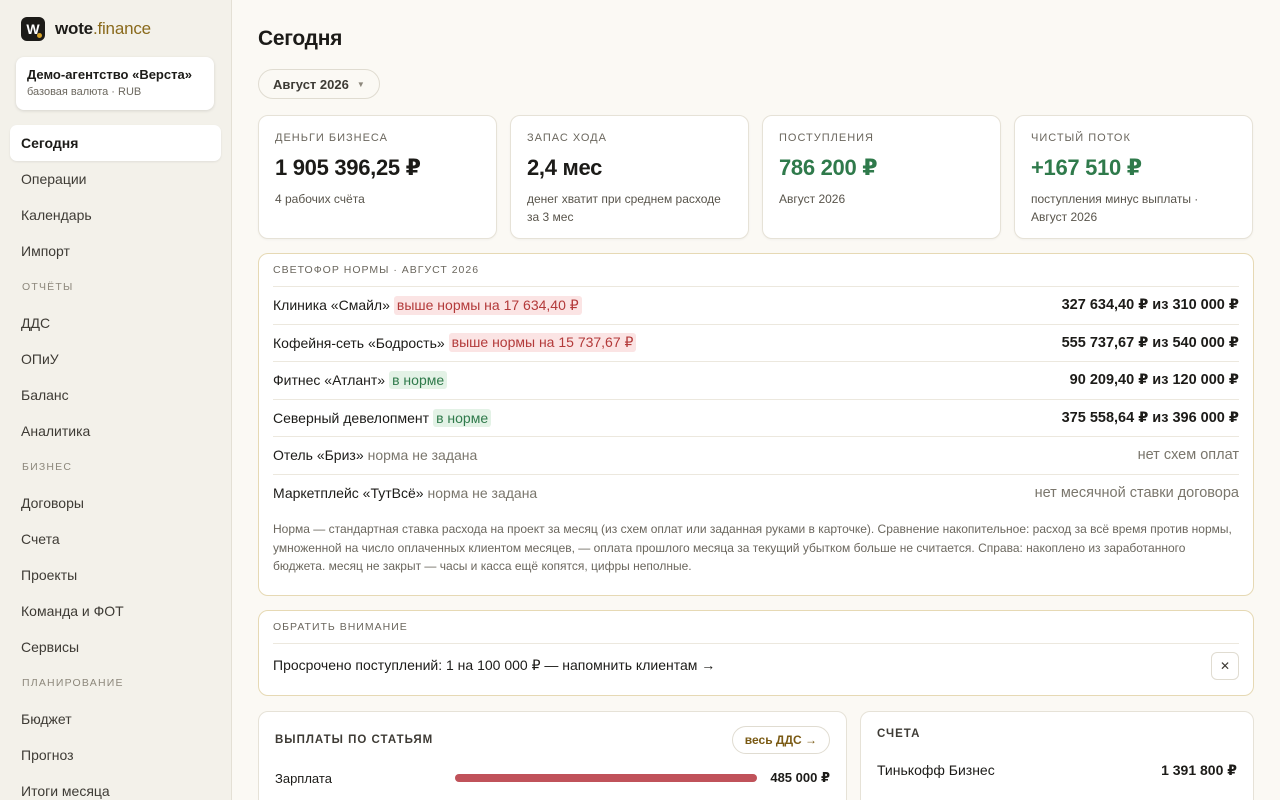 The width and height of the screenshot is (1280, 800). Describe the element at coordinates (115, 431) in the screenshot. I see `nav-item-analytics: Аналитика` at that location.